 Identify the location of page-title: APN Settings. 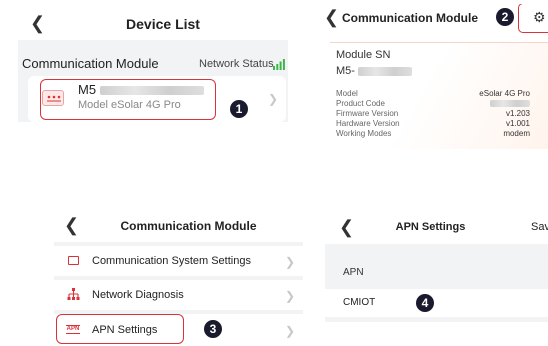
(430, 227).